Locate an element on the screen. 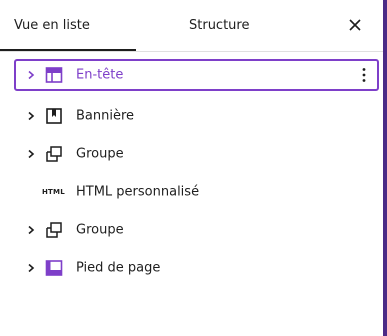 The image size is (387, 336). tabs-divider is located at coordinates (191, 51).